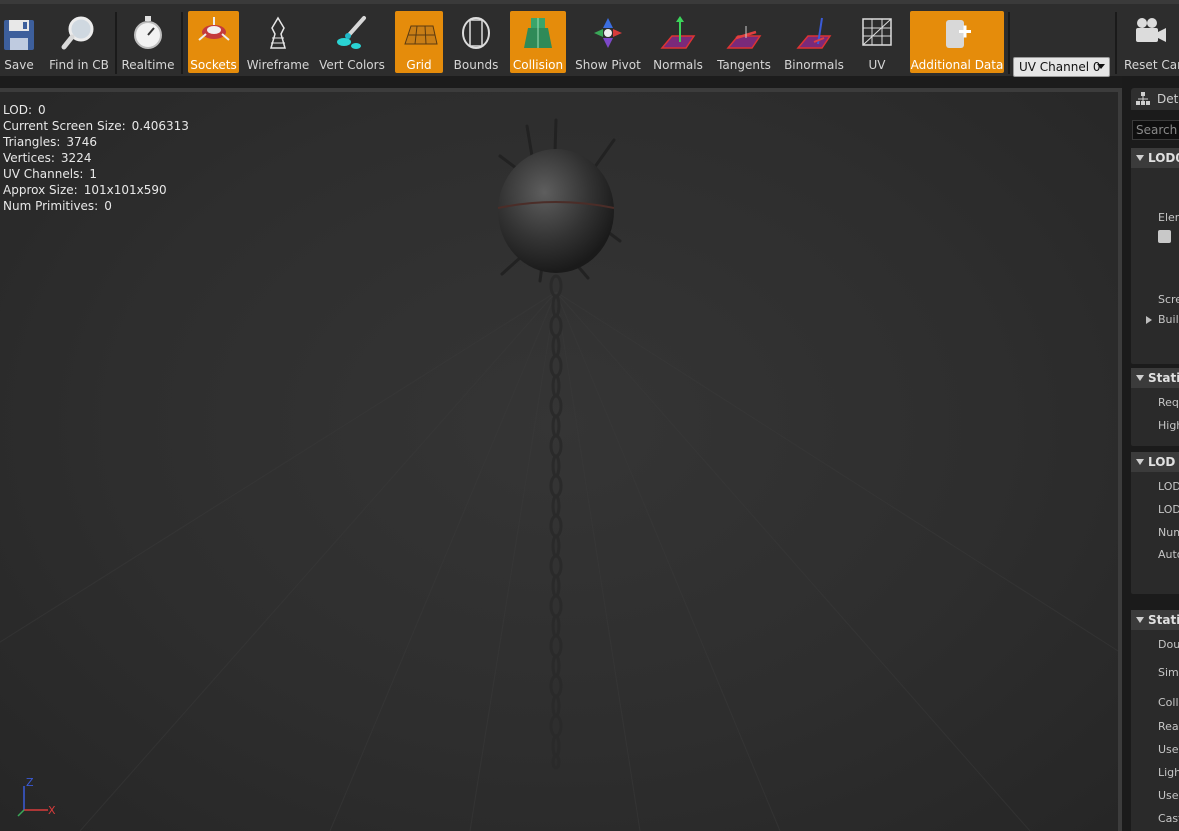  Describe the element at coordinates (814, 65) in the screenshot. I see `binormals-label: Binormals` at that location.